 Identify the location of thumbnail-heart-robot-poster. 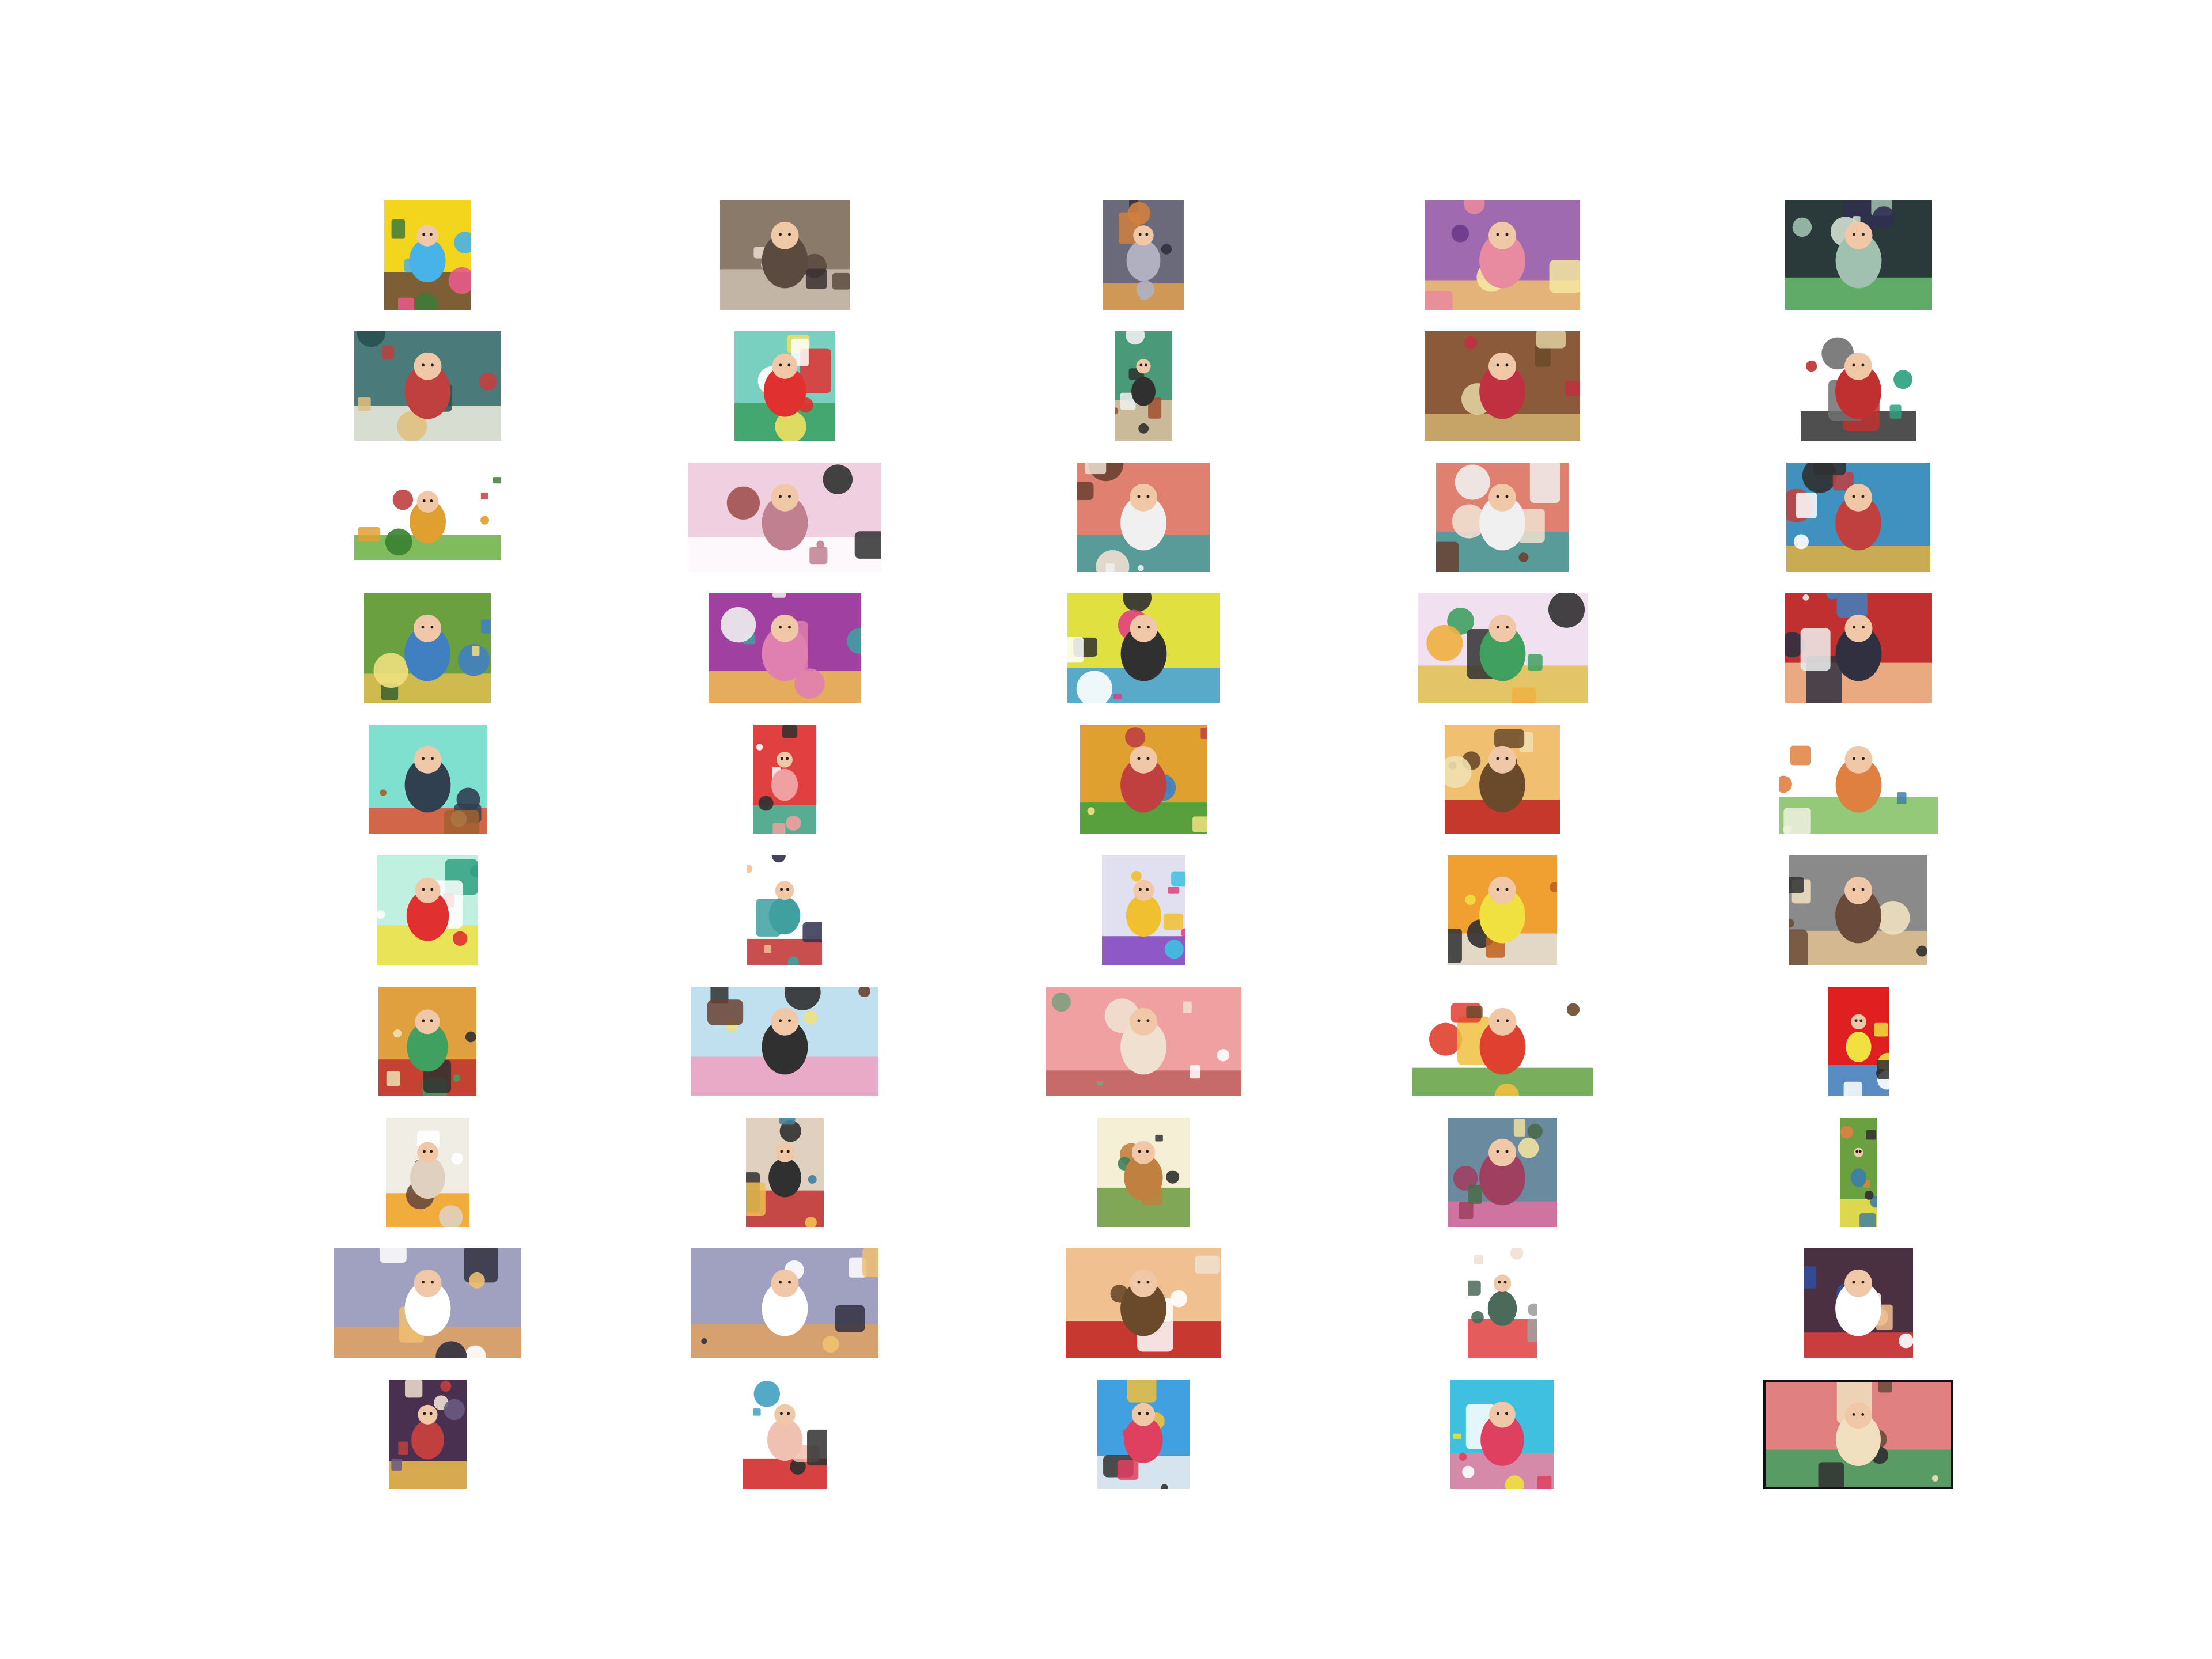
(1858, 1041).